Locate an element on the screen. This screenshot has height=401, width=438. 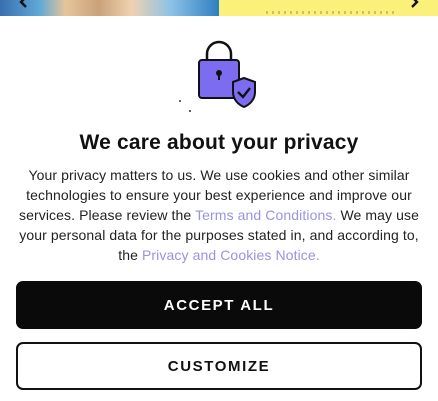
accept-all-button: ACCEPT ALL is located at coordinates (219, 305).